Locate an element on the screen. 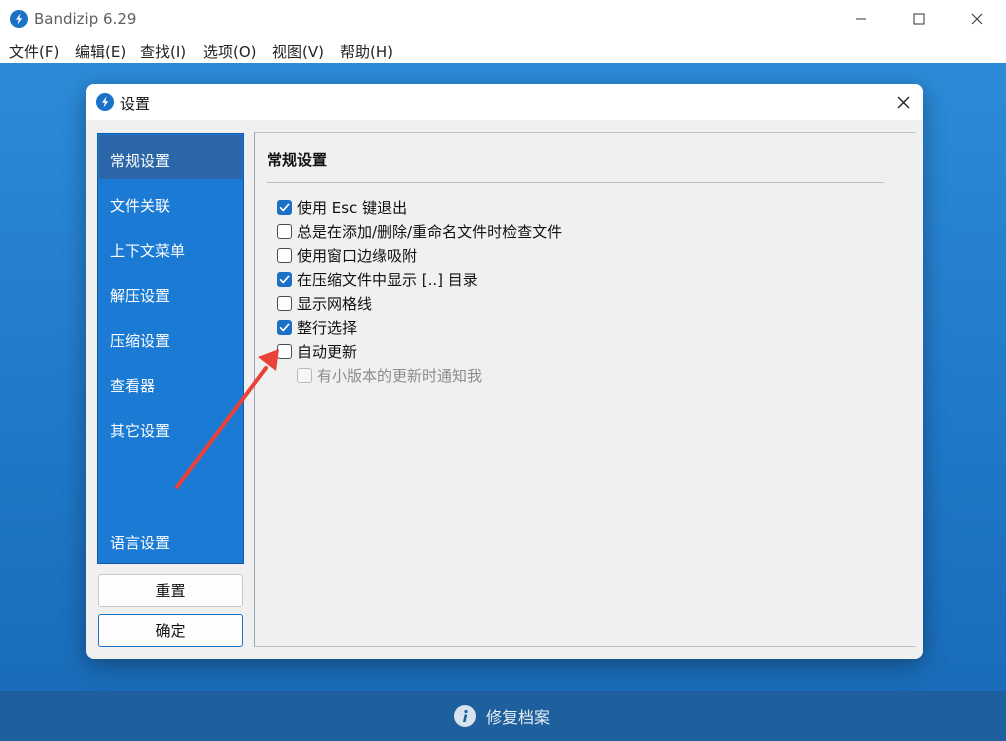 This screenshot has height=741, width=1006. option-label: 使用 Esc 键退出 is located at coordinates (352, 207).